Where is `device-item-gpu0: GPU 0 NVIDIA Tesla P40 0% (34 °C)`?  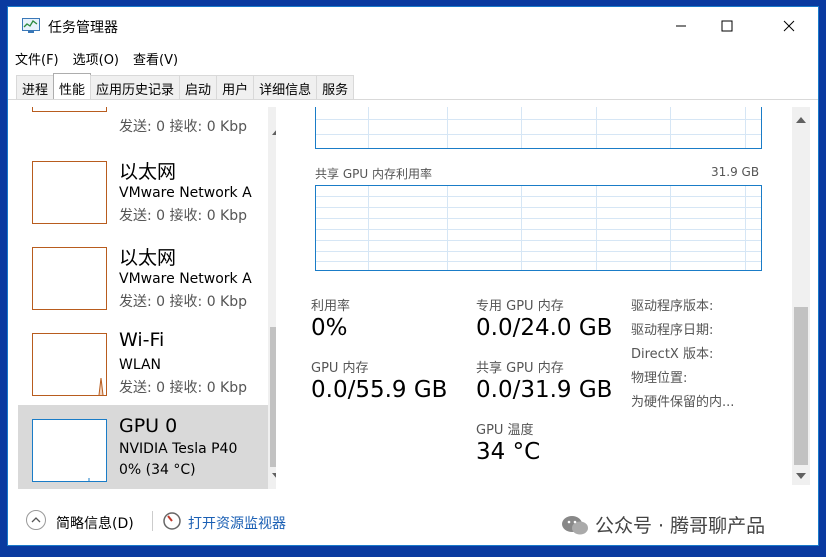 device-item-gpu0: GPU 0 NVIDIA Tesla P40 0% (34 °C) is located at coordinates (143, 447).